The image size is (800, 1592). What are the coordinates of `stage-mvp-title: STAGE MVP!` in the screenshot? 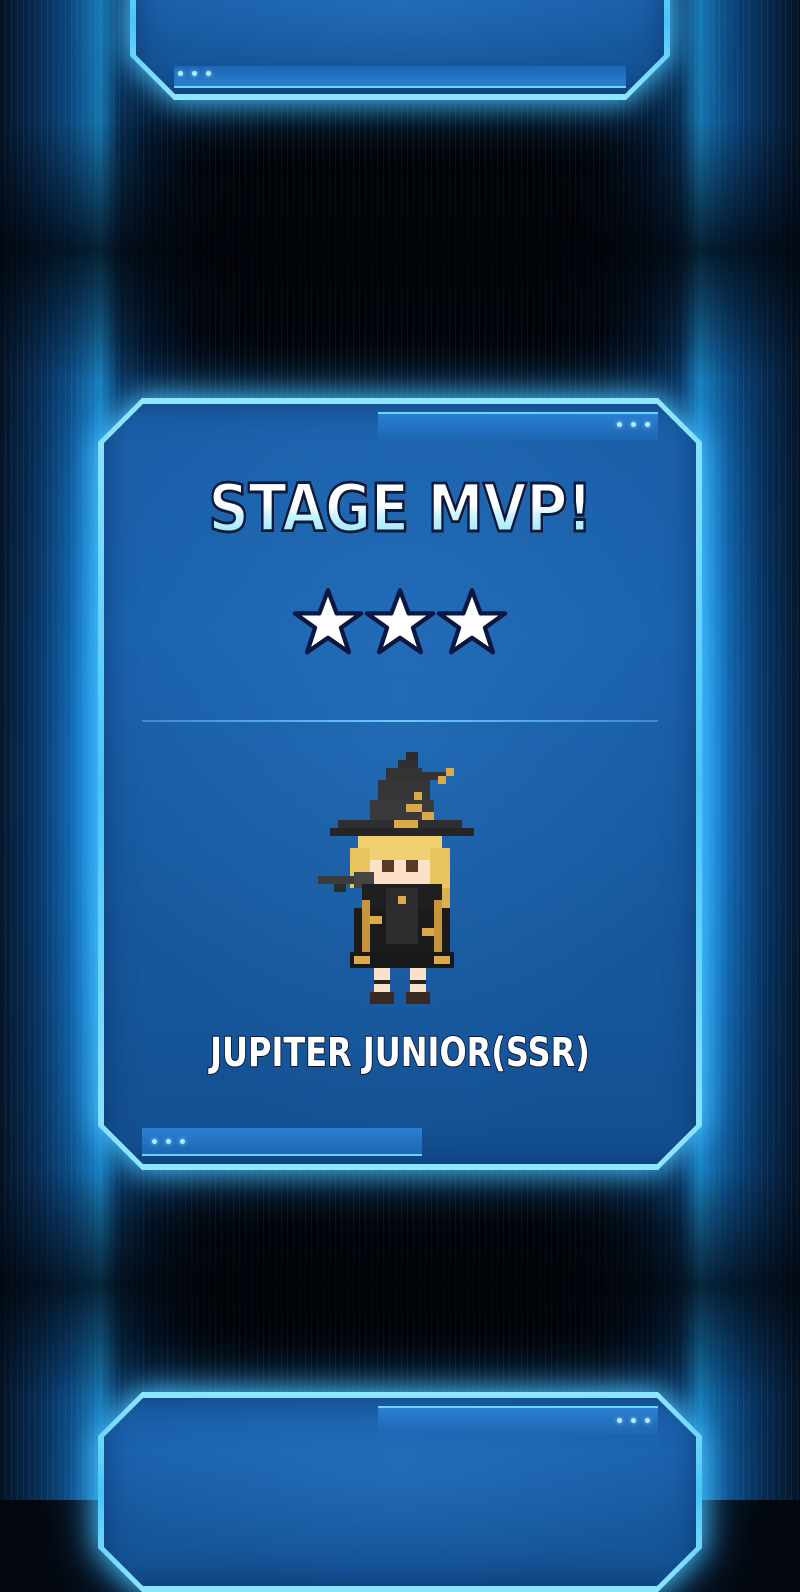 It's located at (400, 509).